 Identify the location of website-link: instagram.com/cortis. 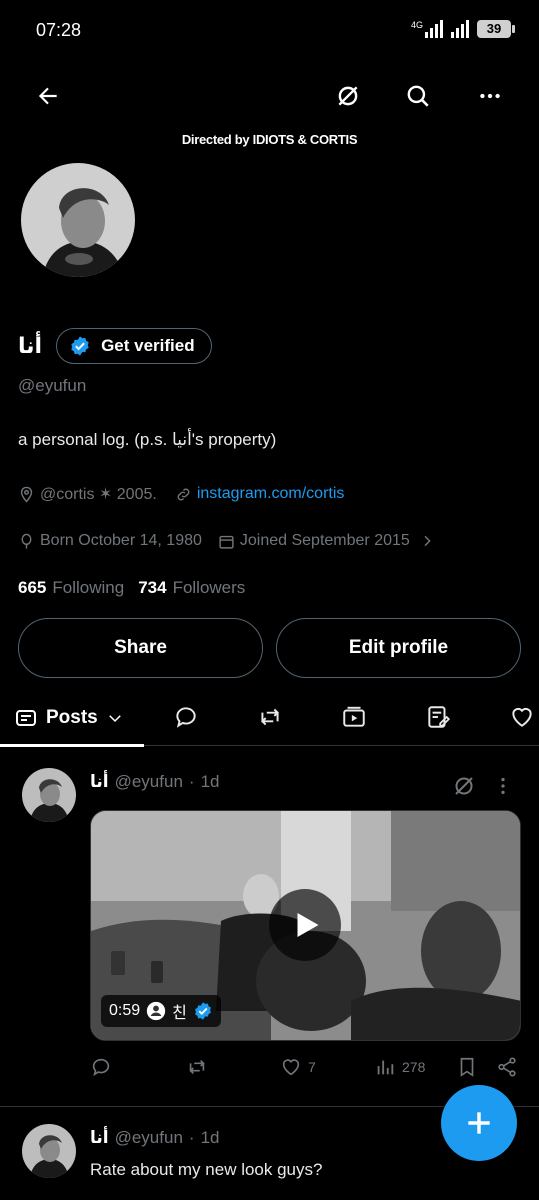
(259, 494).